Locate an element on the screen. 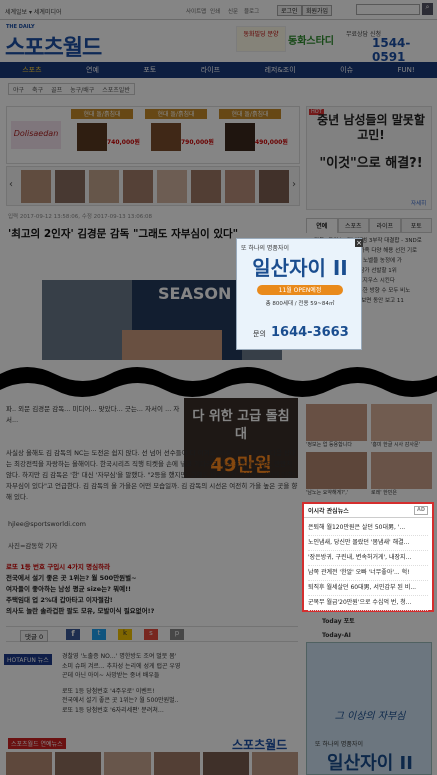 This screenshot has width=437, height=775. bed-ad-title-3: 현대 돌/흙침대 is located at coordinates (250, 114).